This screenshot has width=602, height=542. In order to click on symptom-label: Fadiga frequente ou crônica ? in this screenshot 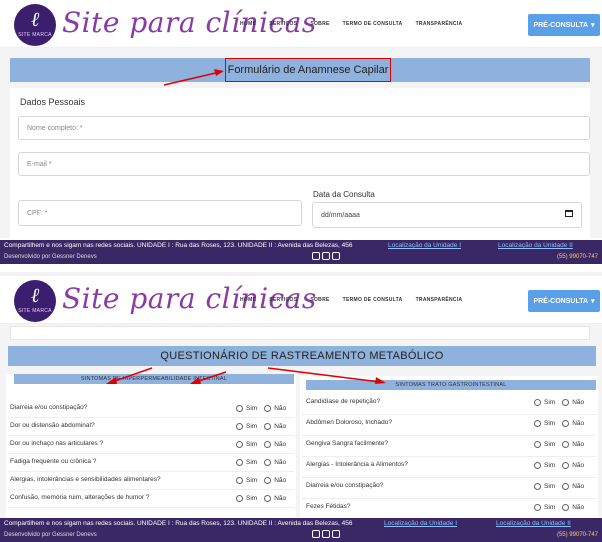, I will do `click(53, 461)`.